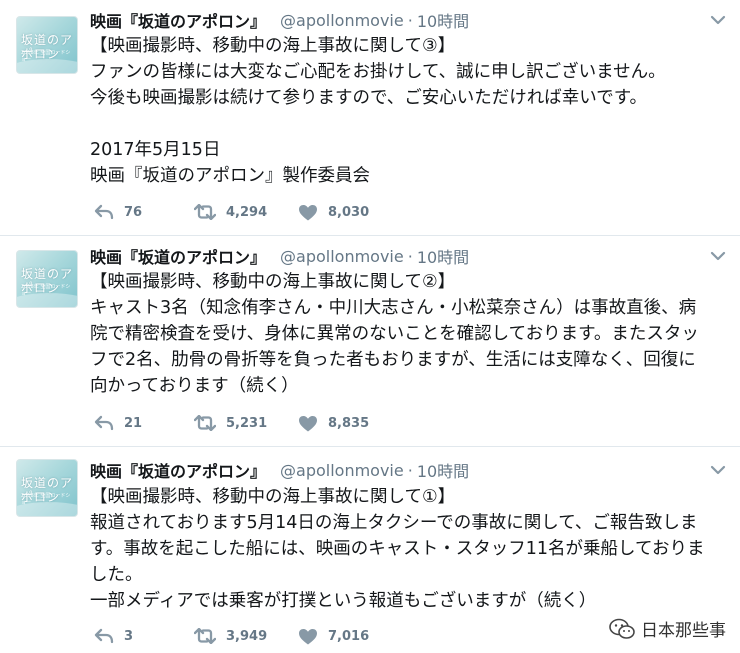 The height and width of the screenshot is (653, 740). I want to click on tweet-line: 報道されております5月14日の海上タクシーでの事故に関して、ご報告致しま, so click(394, 523).